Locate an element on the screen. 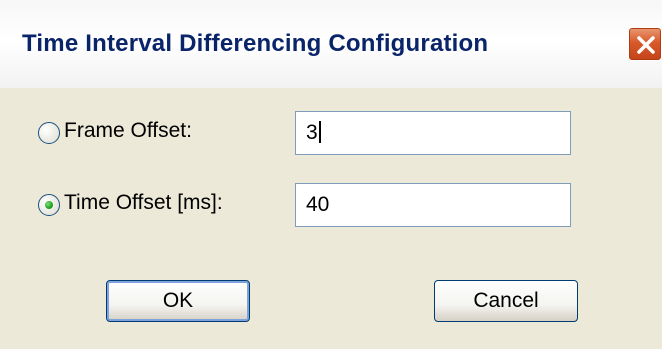 The width and height of the screenshot is (662, 349). time-offset-input: 40 is located at coordinates (433, 205).